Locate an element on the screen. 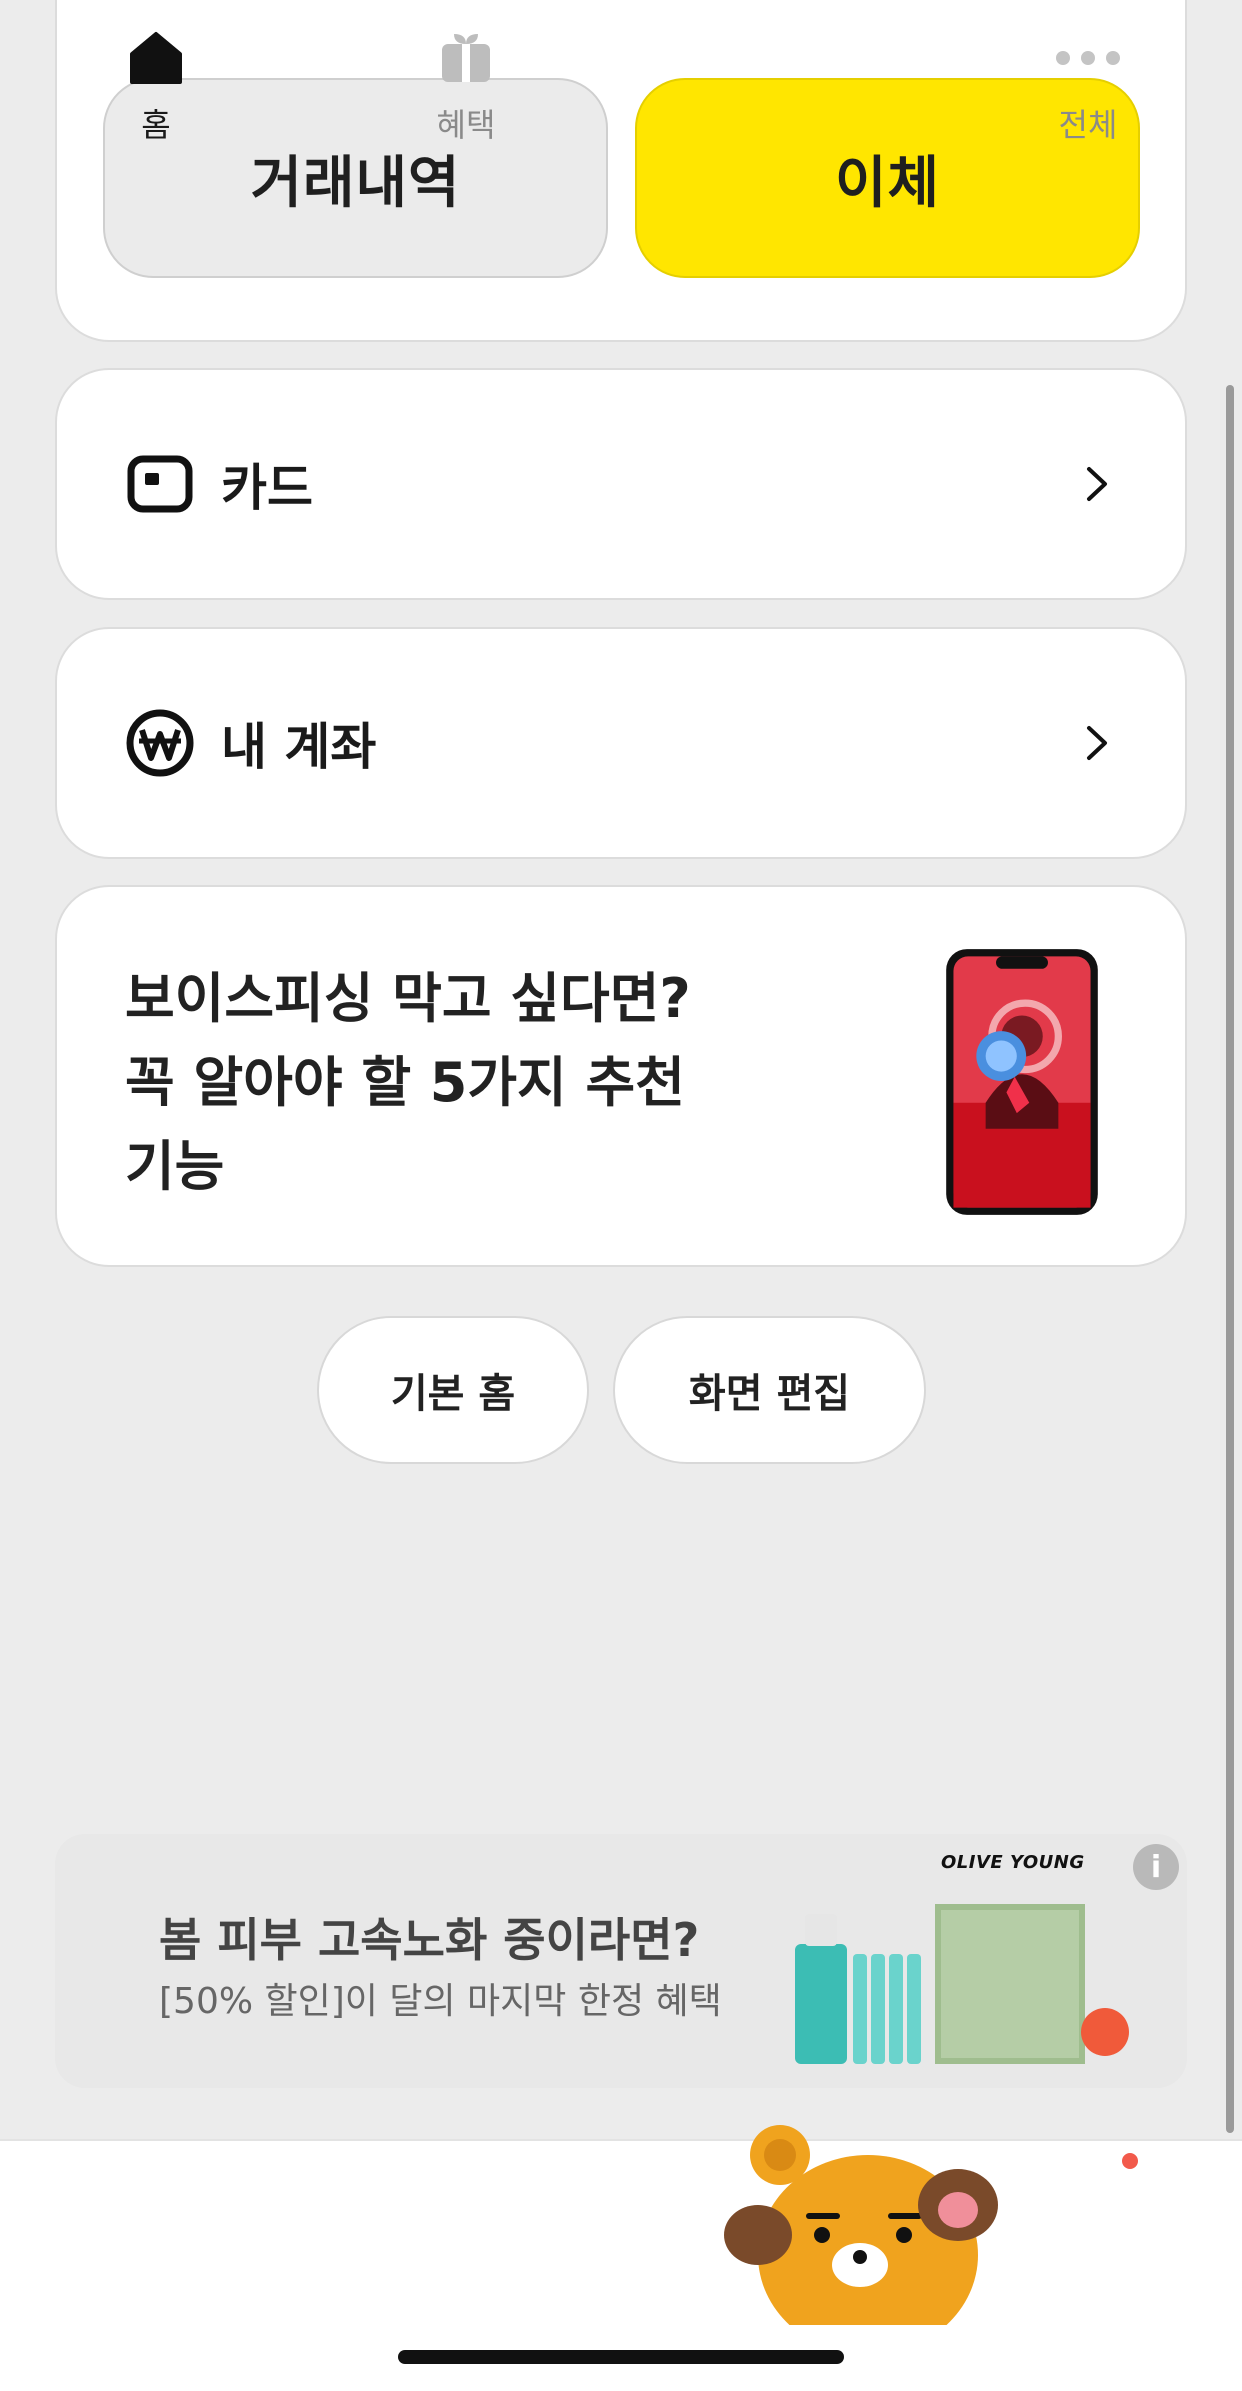 The image size is (1242, 2391). tab-home-label: 홈 is located at coordinates (156, 125).